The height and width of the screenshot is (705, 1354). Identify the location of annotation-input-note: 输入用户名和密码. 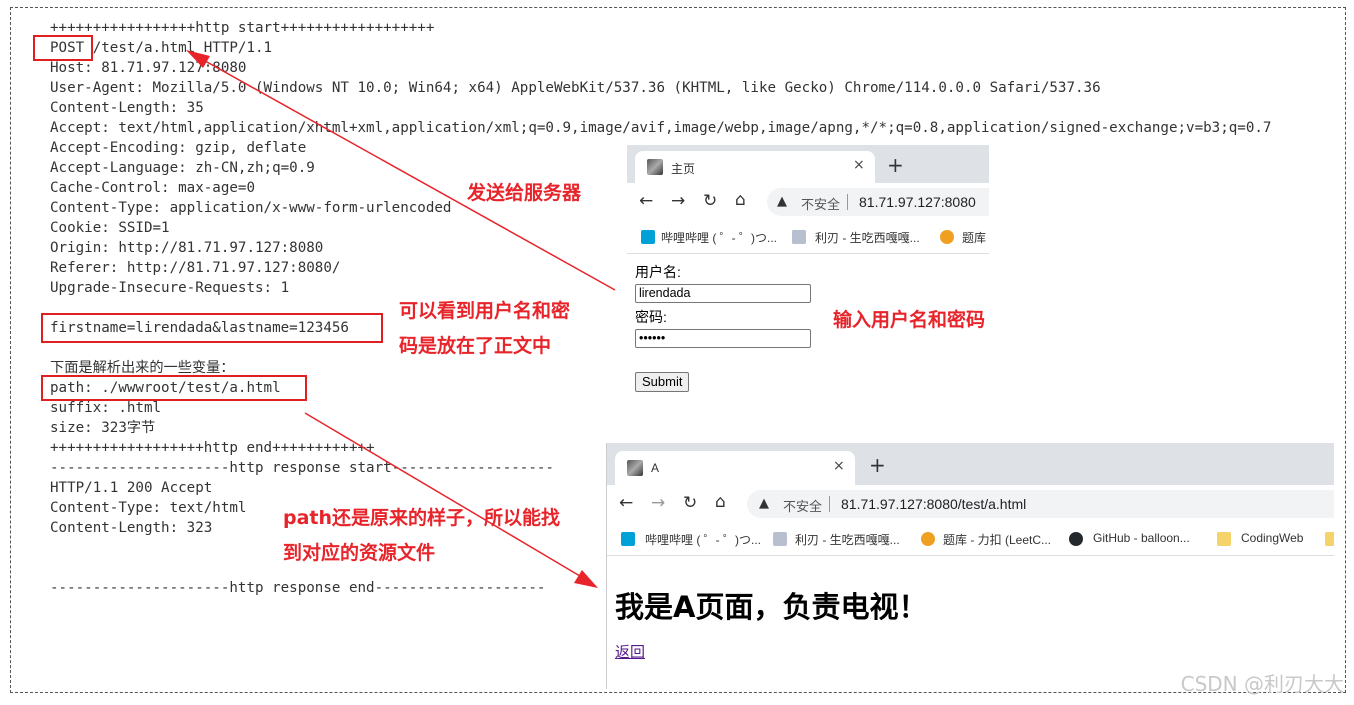
(909, 320).